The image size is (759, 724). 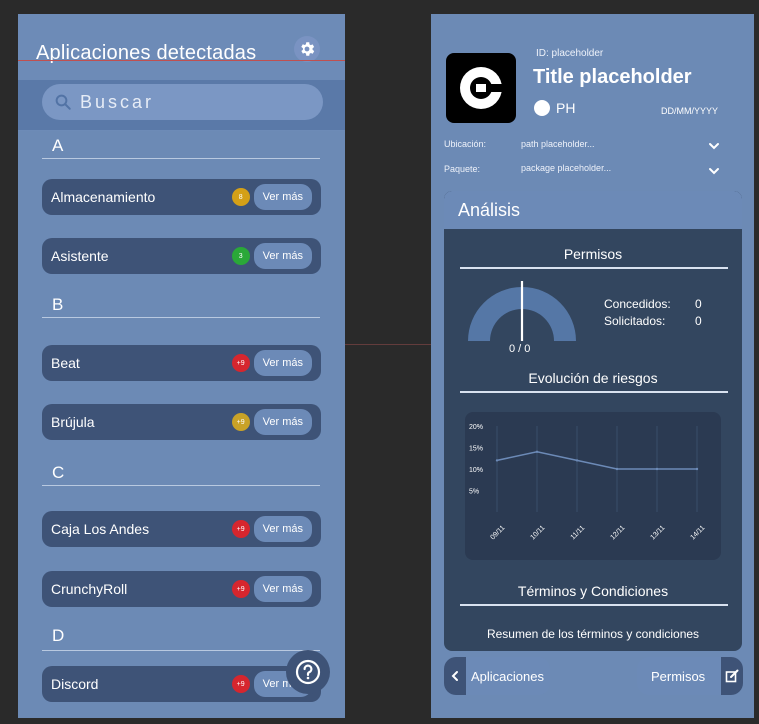 I want to click on permissions-button: Permisos, so click(x=690, y=676).